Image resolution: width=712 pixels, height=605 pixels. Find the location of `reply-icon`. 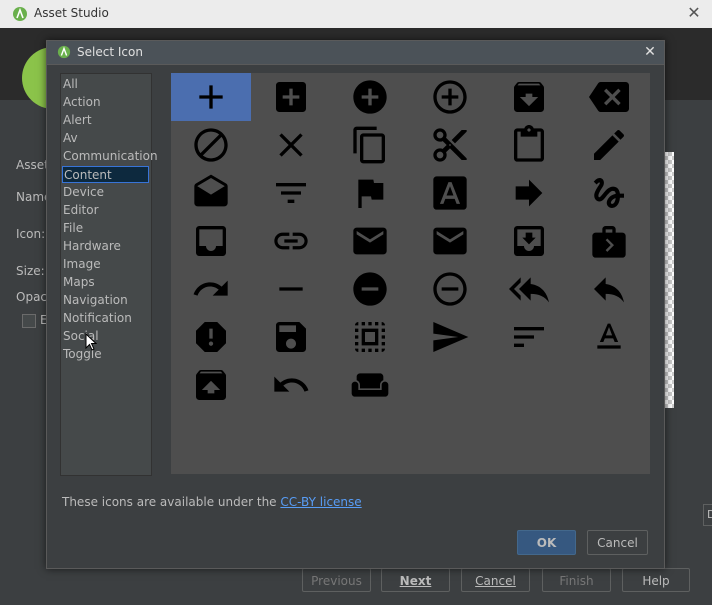

reply-icon is located at coordinates (608, 290).